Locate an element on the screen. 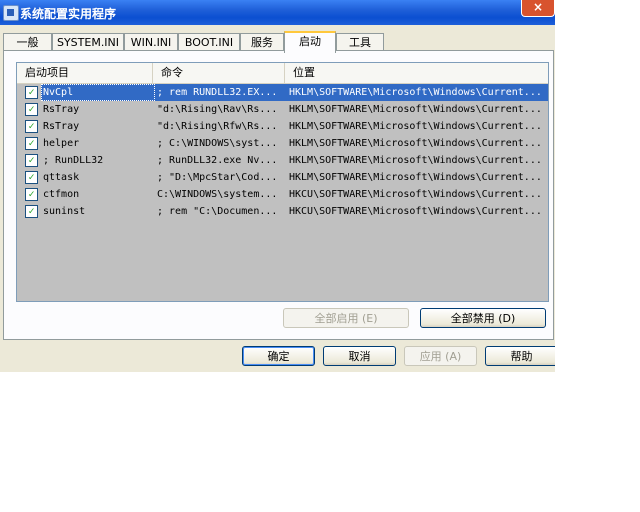  tab-win-ini: WIN.INI is located at coordinates (151, 42).